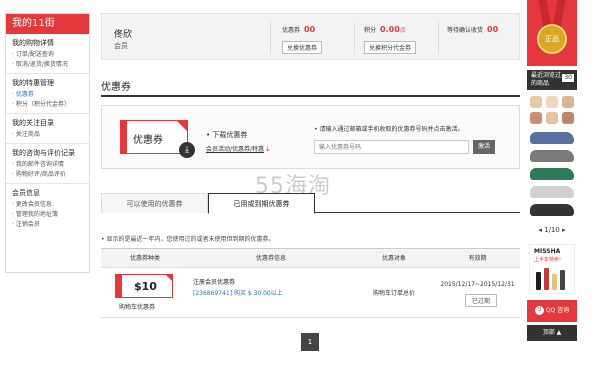  Describe the element at coordinates (473, 29) in the screenshot. I see `pending-receipt-count: 等待确认收货 00` at that location.